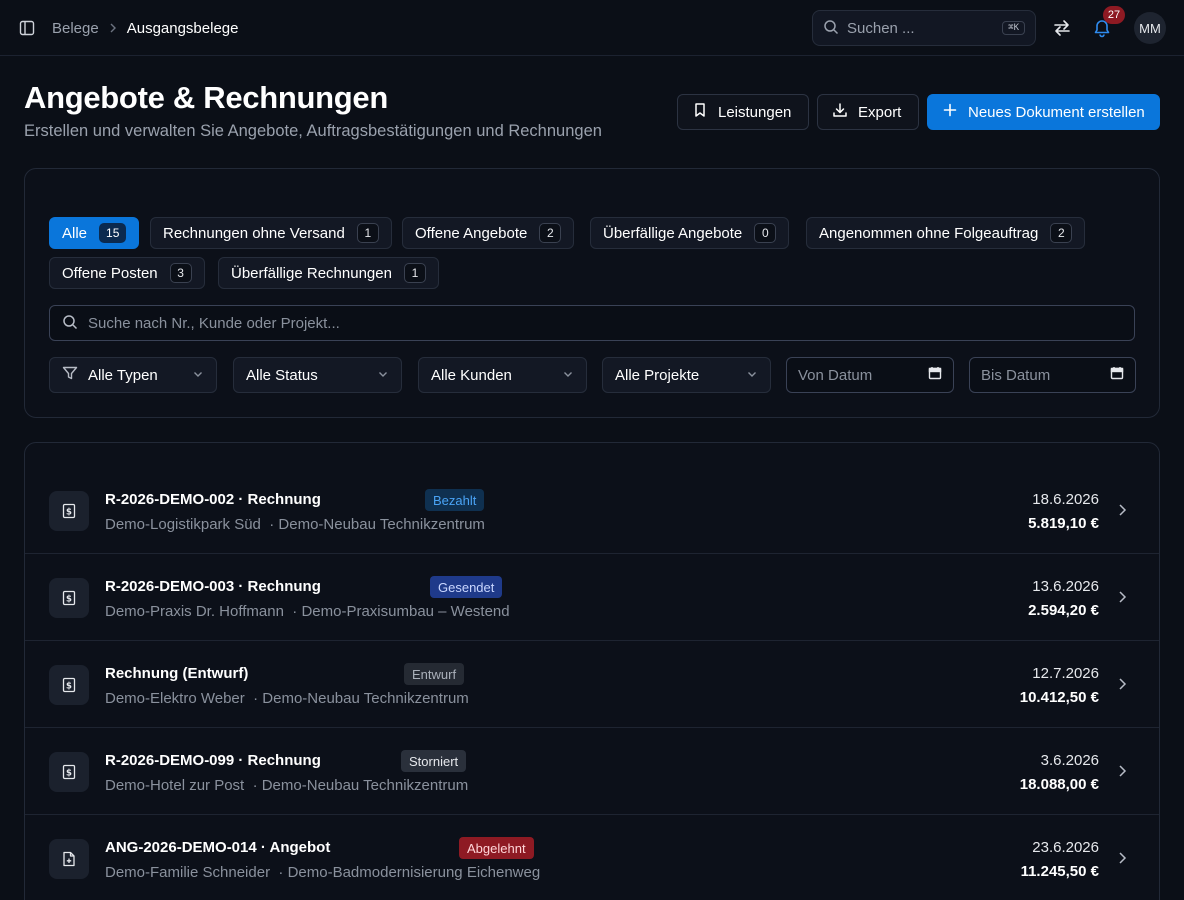  I want to click on breadcrumb: Belege Ausgangsbelege, so click(145, 28).